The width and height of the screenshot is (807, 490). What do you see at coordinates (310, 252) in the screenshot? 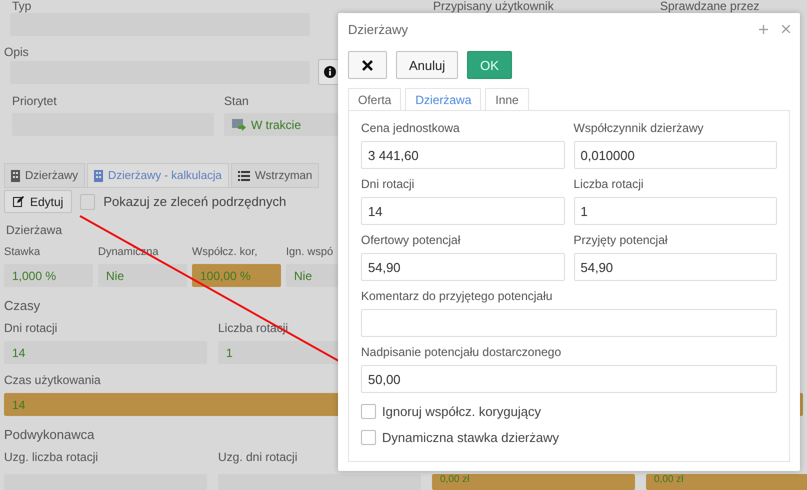
I see `field-label: Ign. wspó` at bounding box center [310, 252].